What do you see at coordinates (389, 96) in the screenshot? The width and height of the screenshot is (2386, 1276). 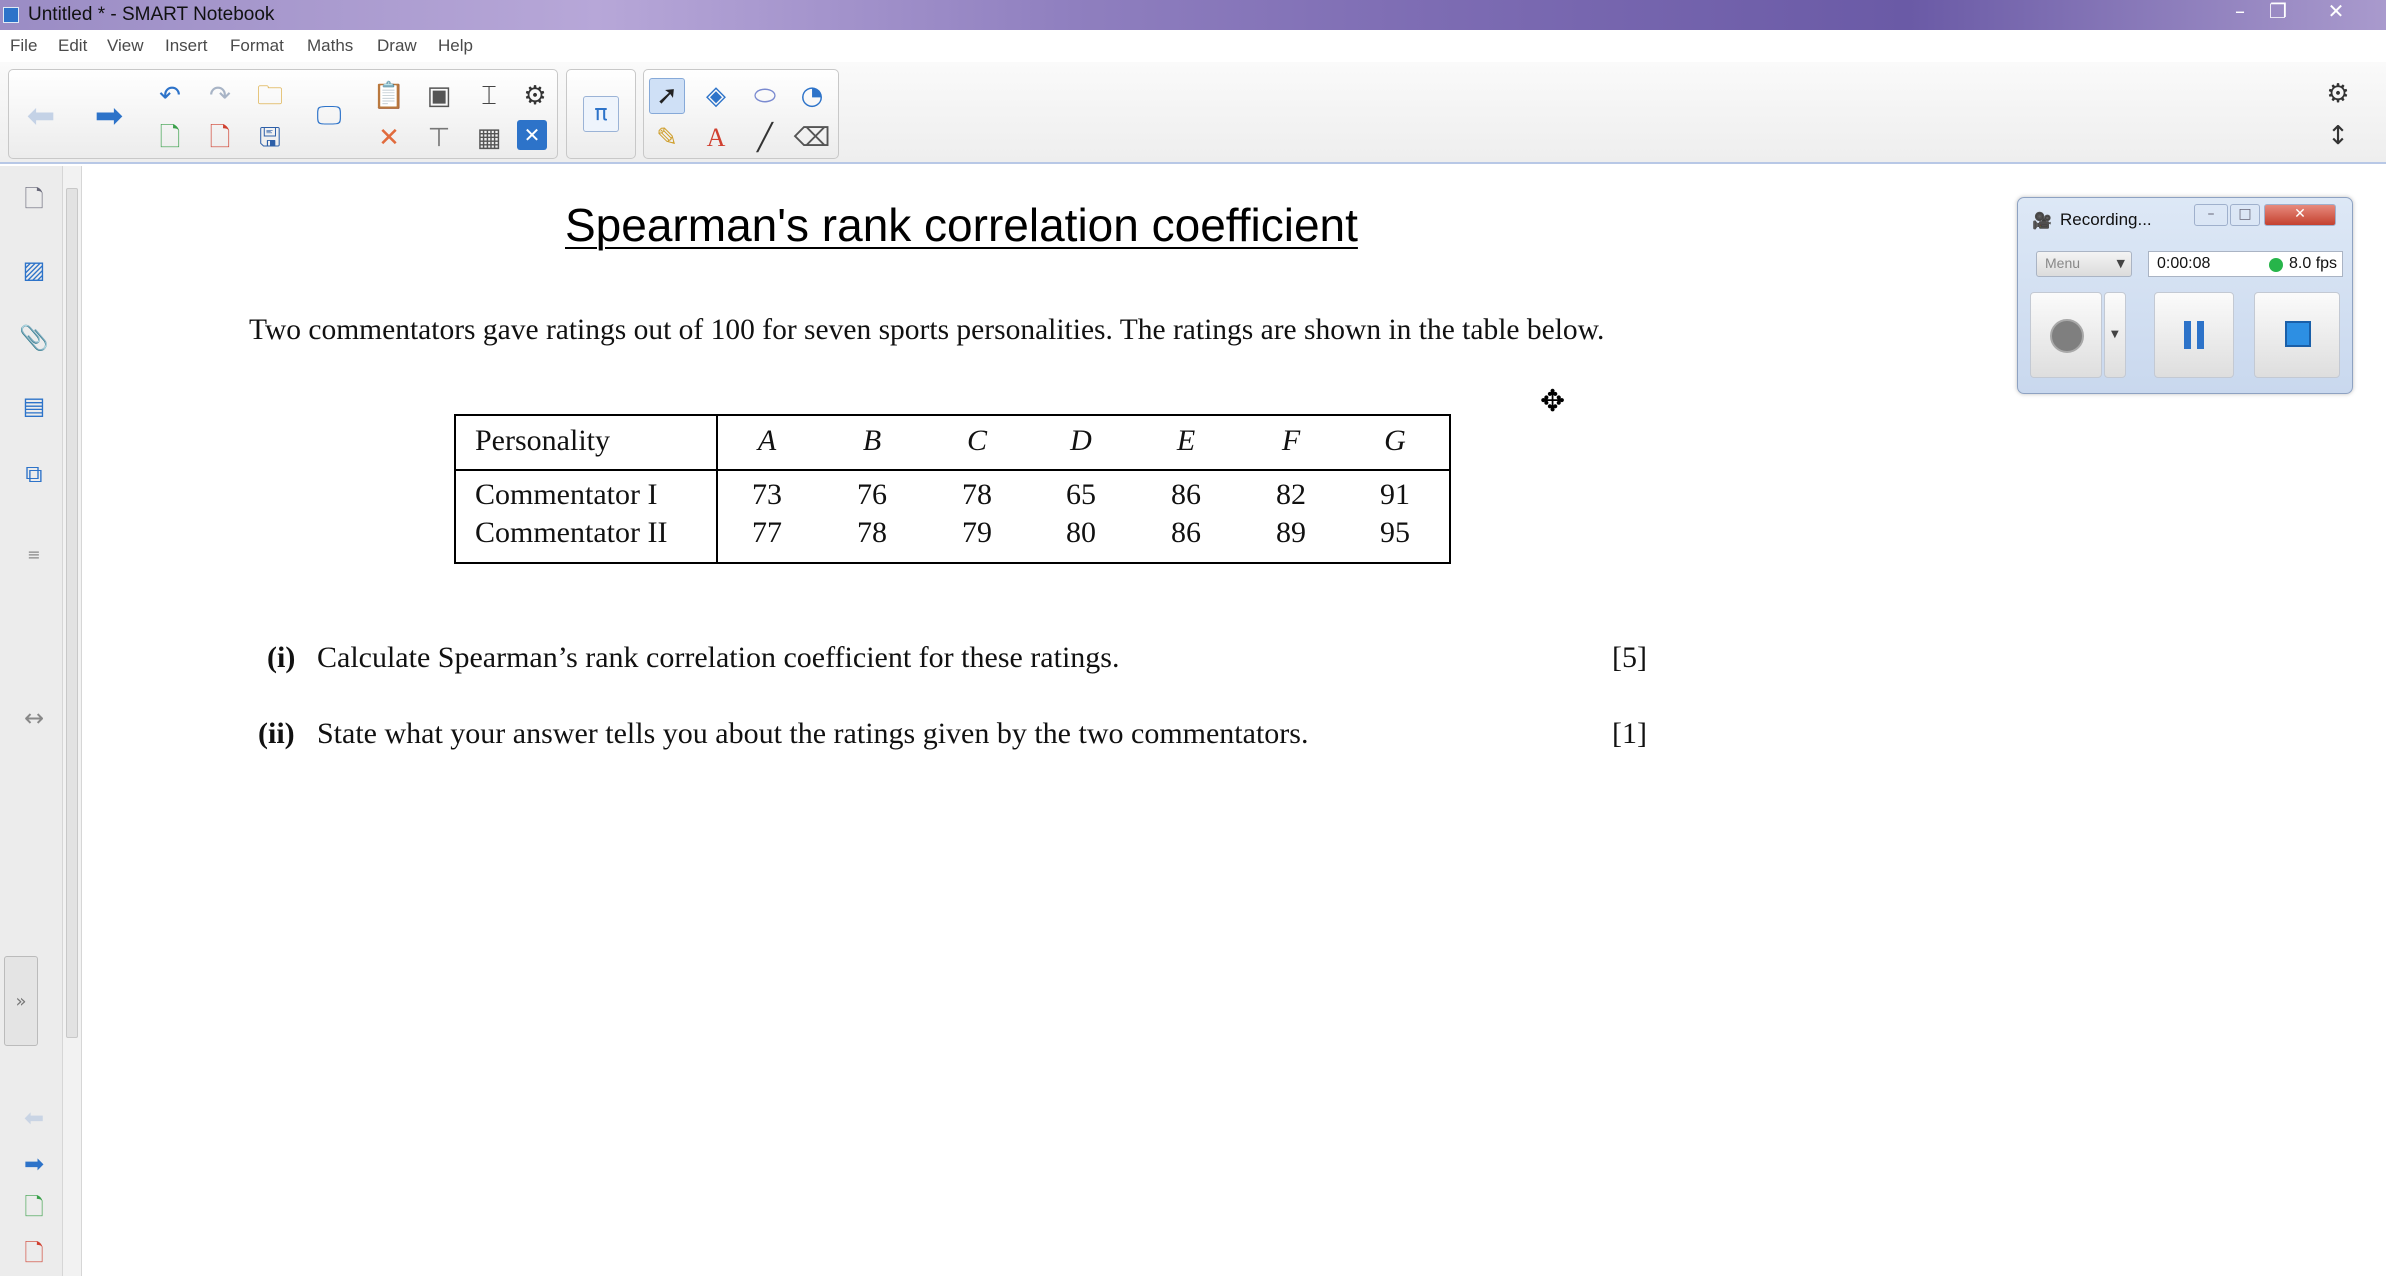 I see `paste-icon: 📋` at bounding box center [389, 96].